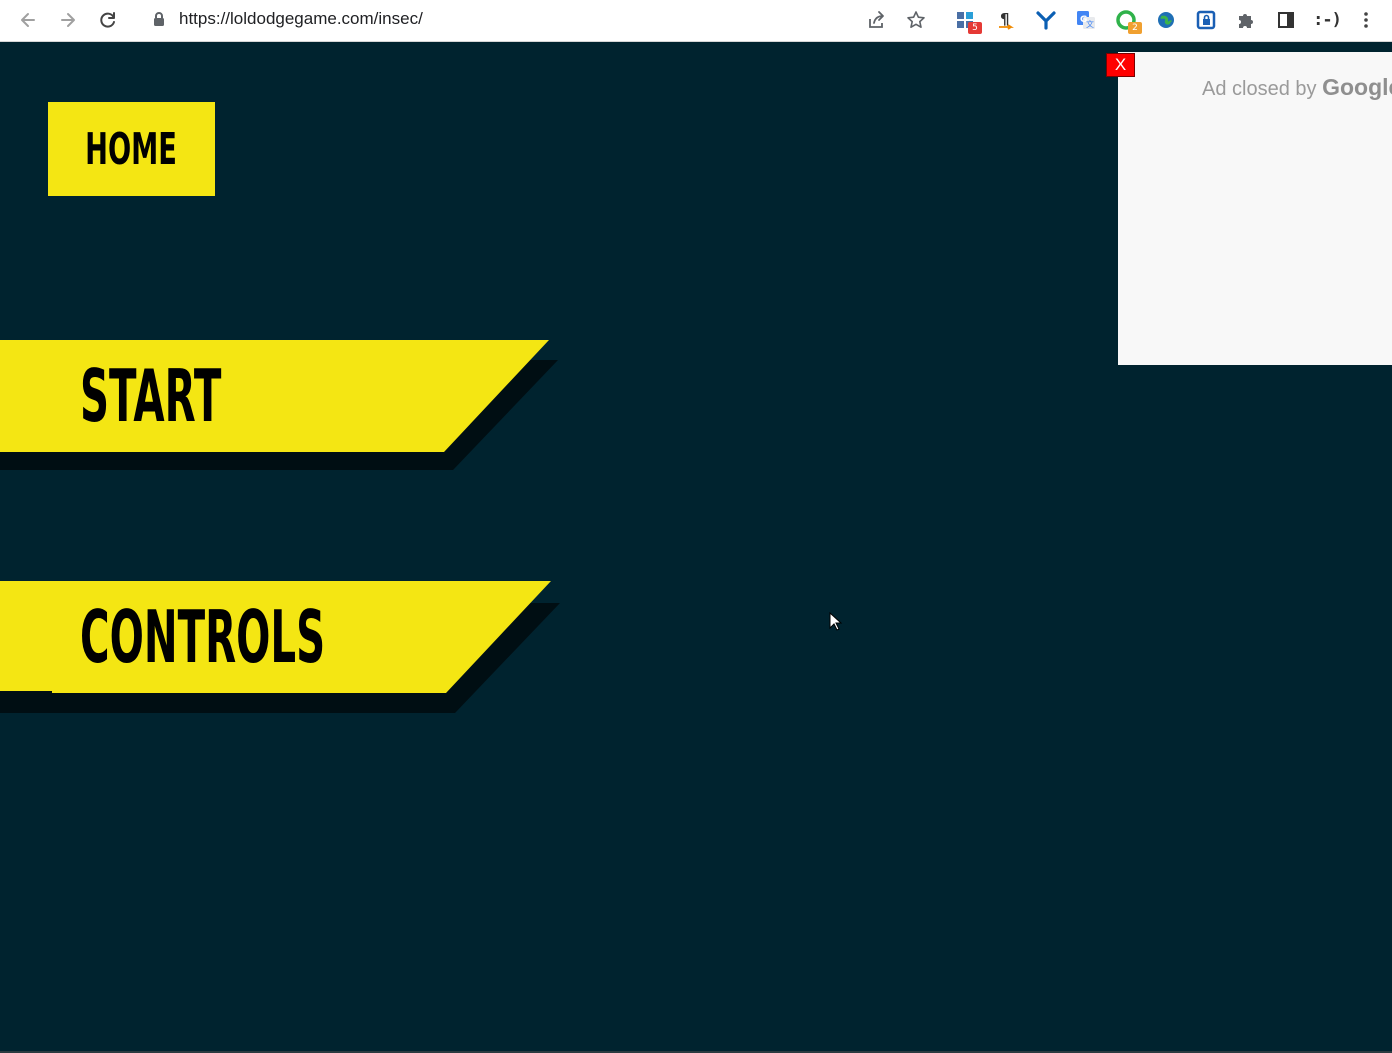  I want to click on puzzle-icon, so click(1246, 21).